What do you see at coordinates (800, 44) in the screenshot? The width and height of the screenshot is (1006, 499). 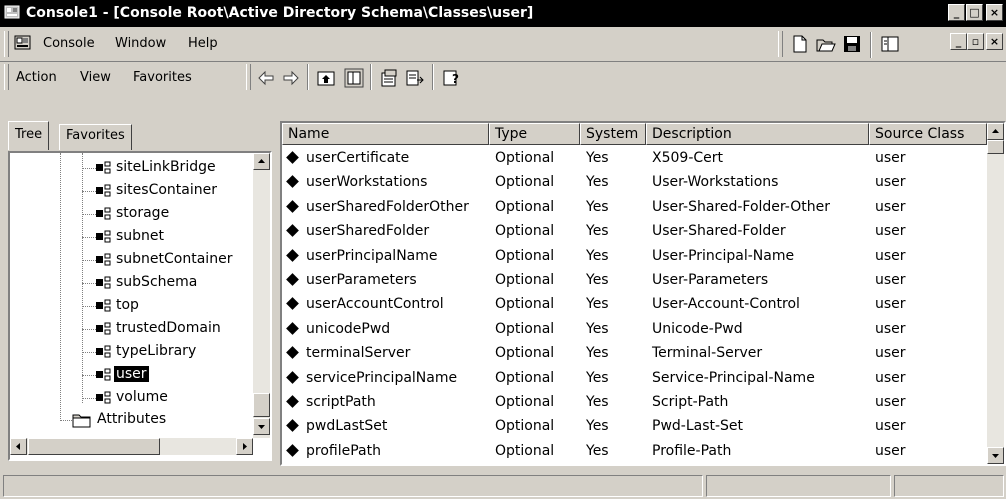 I see `new-document-icon` at bounding box center [800, 44].